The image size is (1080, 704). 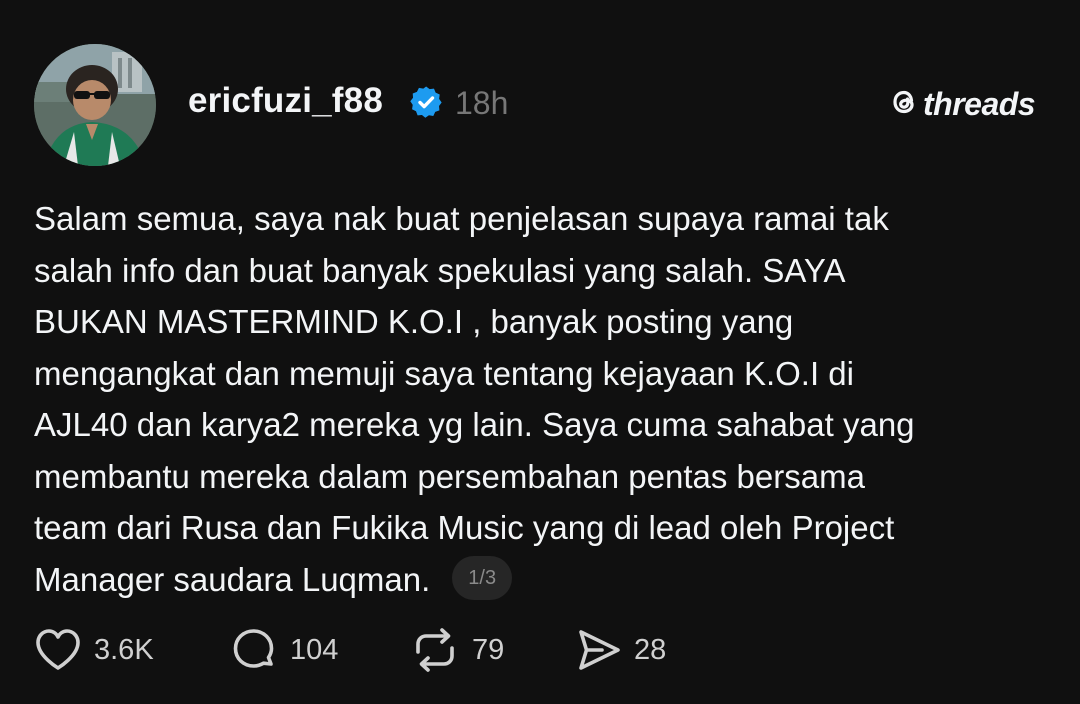 I want to click on repost-button: 79, so click(x=457, y=650).